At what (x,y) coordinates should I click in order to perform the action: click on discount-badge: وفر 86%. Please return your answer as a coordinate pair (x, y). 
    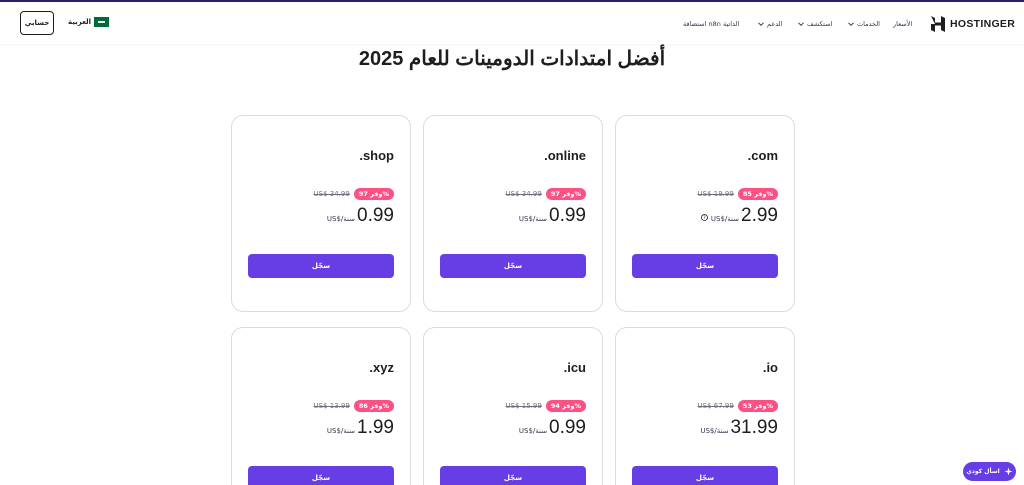
    Looking at the image, I should click on (373, 406).